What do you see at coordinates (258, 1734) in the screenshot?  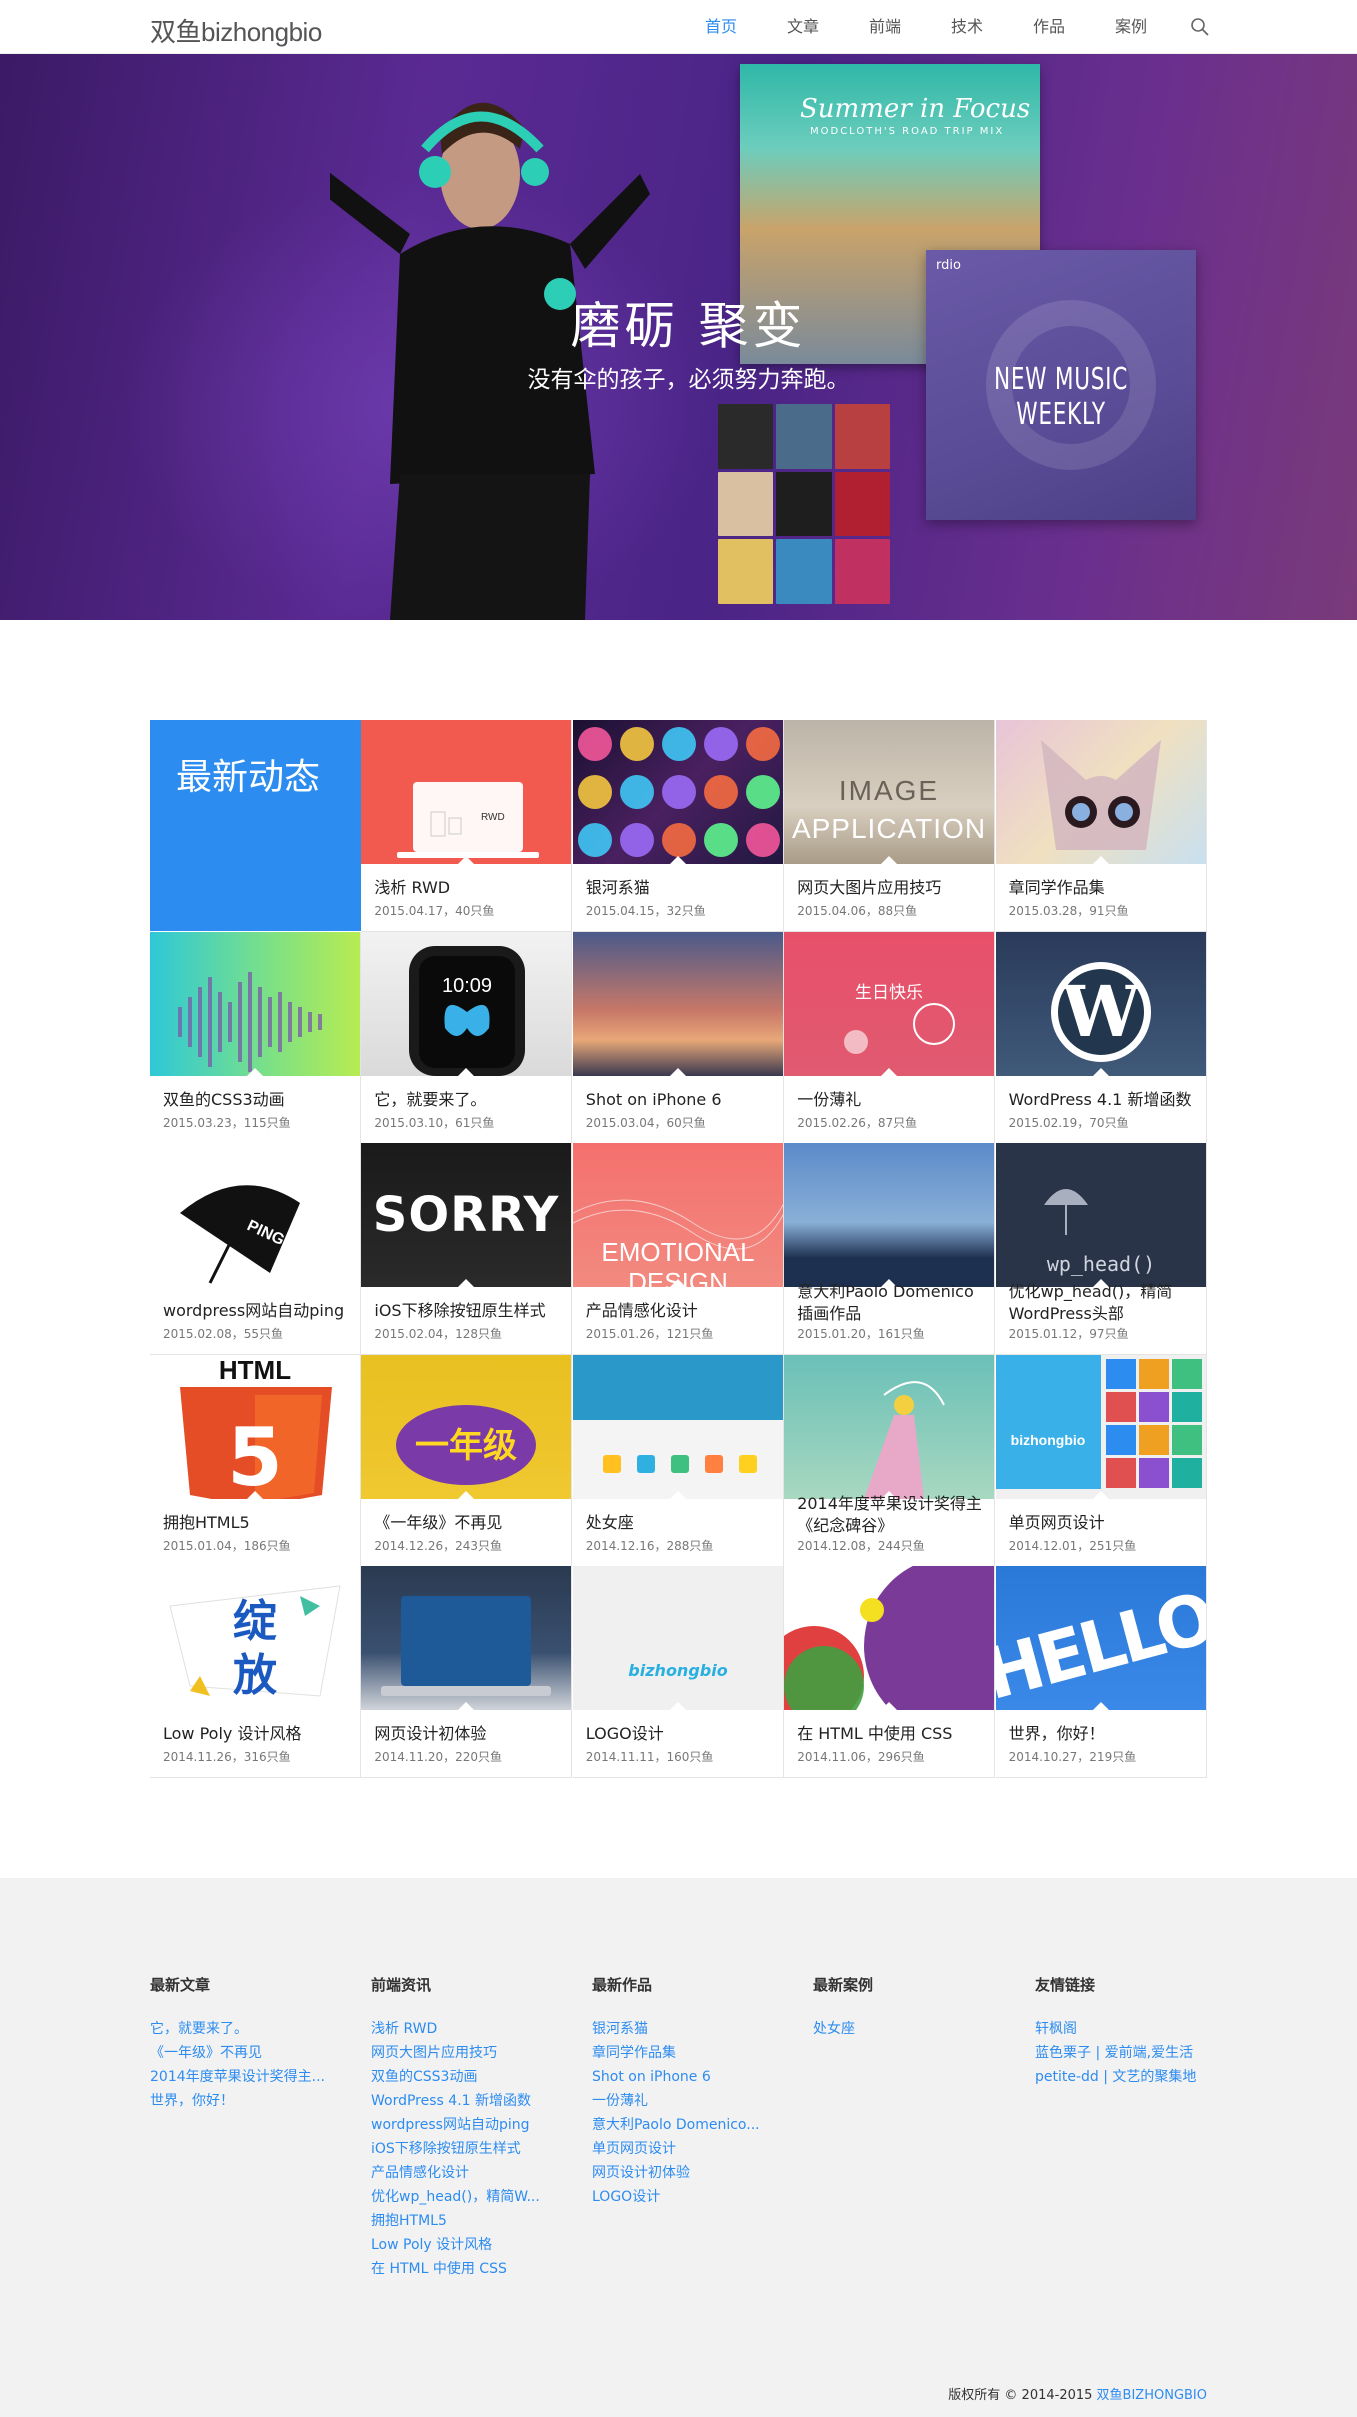 I see `post-title: Low Poly 设计风格` at bounding box center [258, 1734].